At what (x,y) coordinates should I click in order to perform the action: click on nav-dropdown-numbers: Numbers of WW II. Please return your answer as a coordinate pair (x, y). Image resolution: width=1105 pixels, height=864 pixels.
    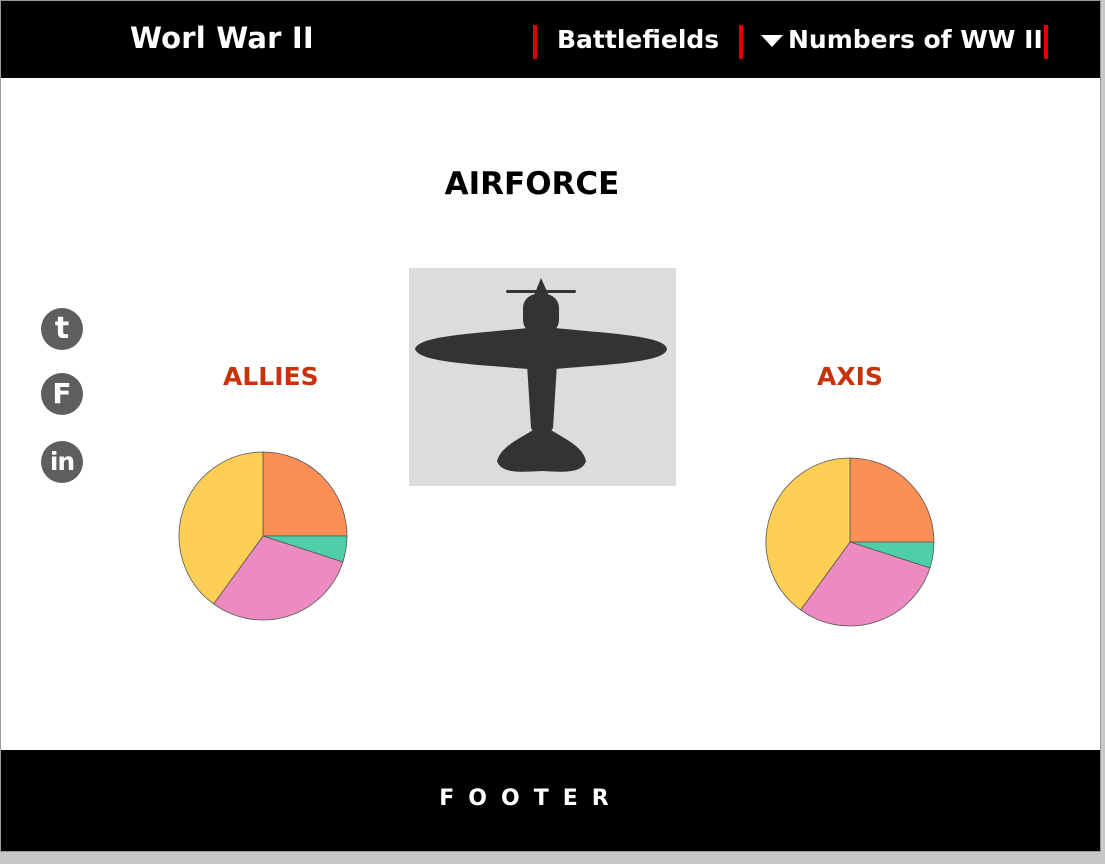
    Looking at the image, I should click on (915, 39).